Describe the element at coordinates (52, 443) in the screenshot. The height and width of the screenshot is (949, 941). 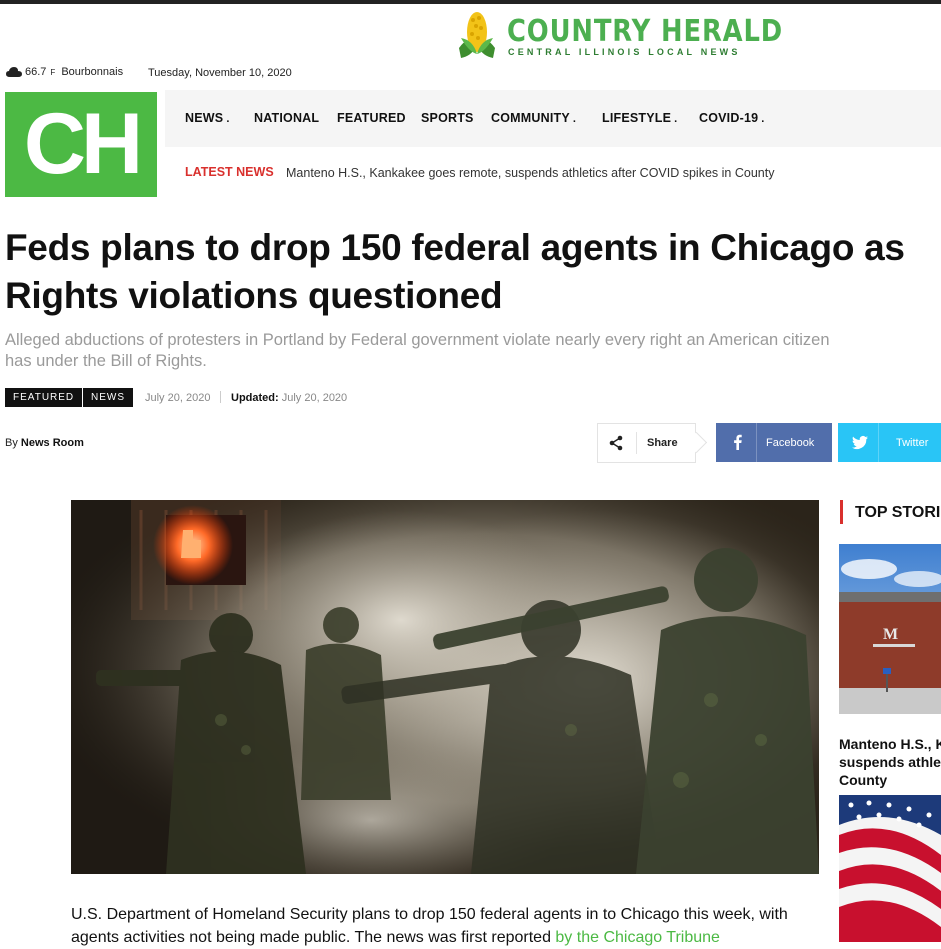
I see `author-name: News Room` at that location.